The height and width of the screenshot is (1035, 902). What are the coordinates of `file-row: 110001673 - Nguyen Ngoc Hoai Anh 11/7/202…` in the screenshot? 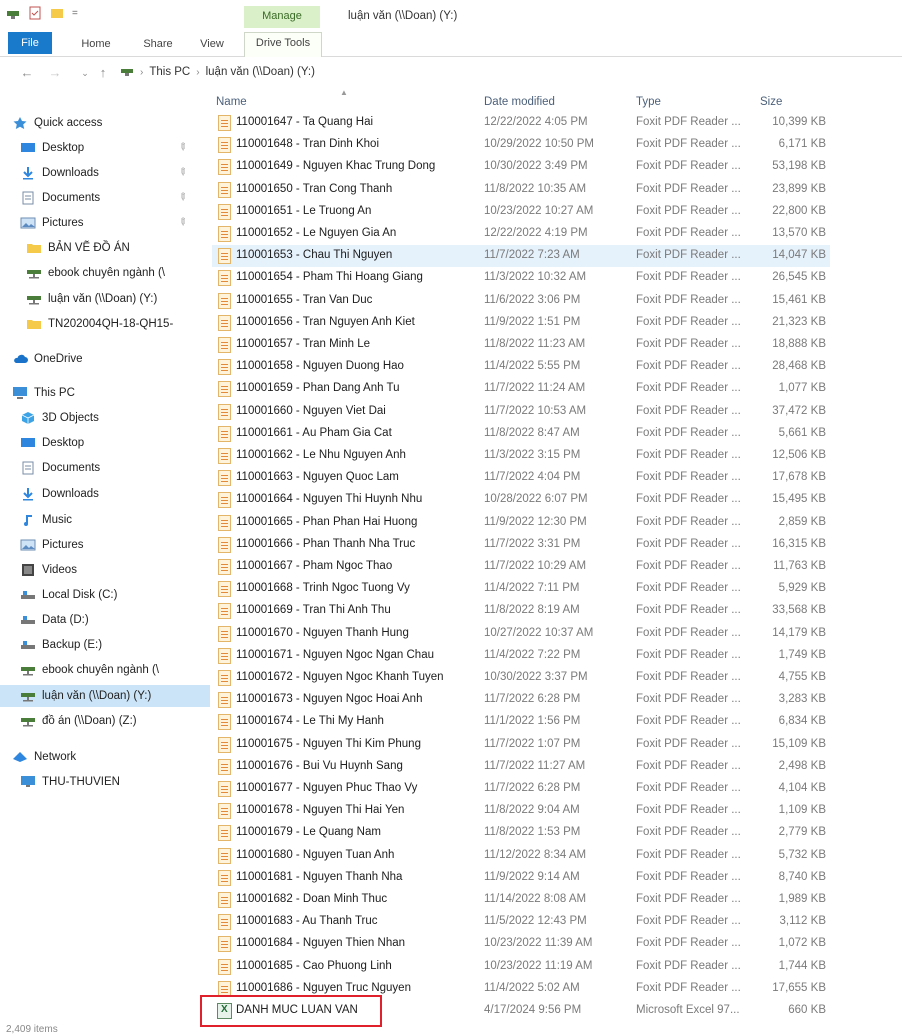 It's located at (521, 700).